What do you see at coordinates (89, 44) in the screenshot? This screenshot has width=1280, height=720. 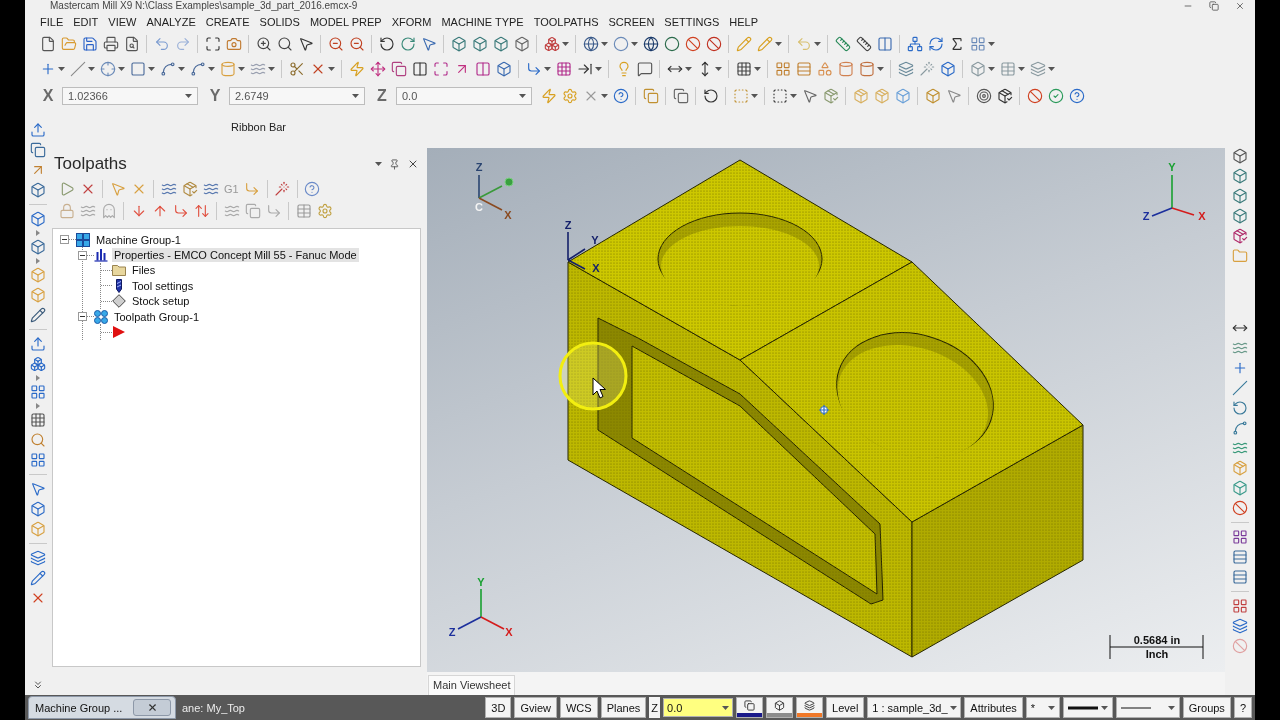 I see `save-icon` at bounding box center [89, 44].